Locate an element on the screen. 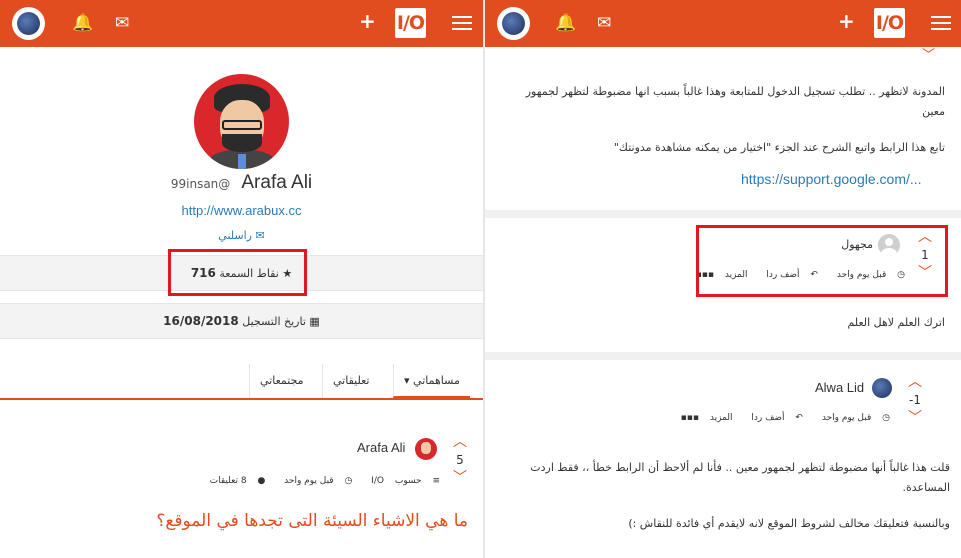 Image resolution: width=961 pixels, height=558 pixels. comment-icon: ● is located at coordinates (261, 481).